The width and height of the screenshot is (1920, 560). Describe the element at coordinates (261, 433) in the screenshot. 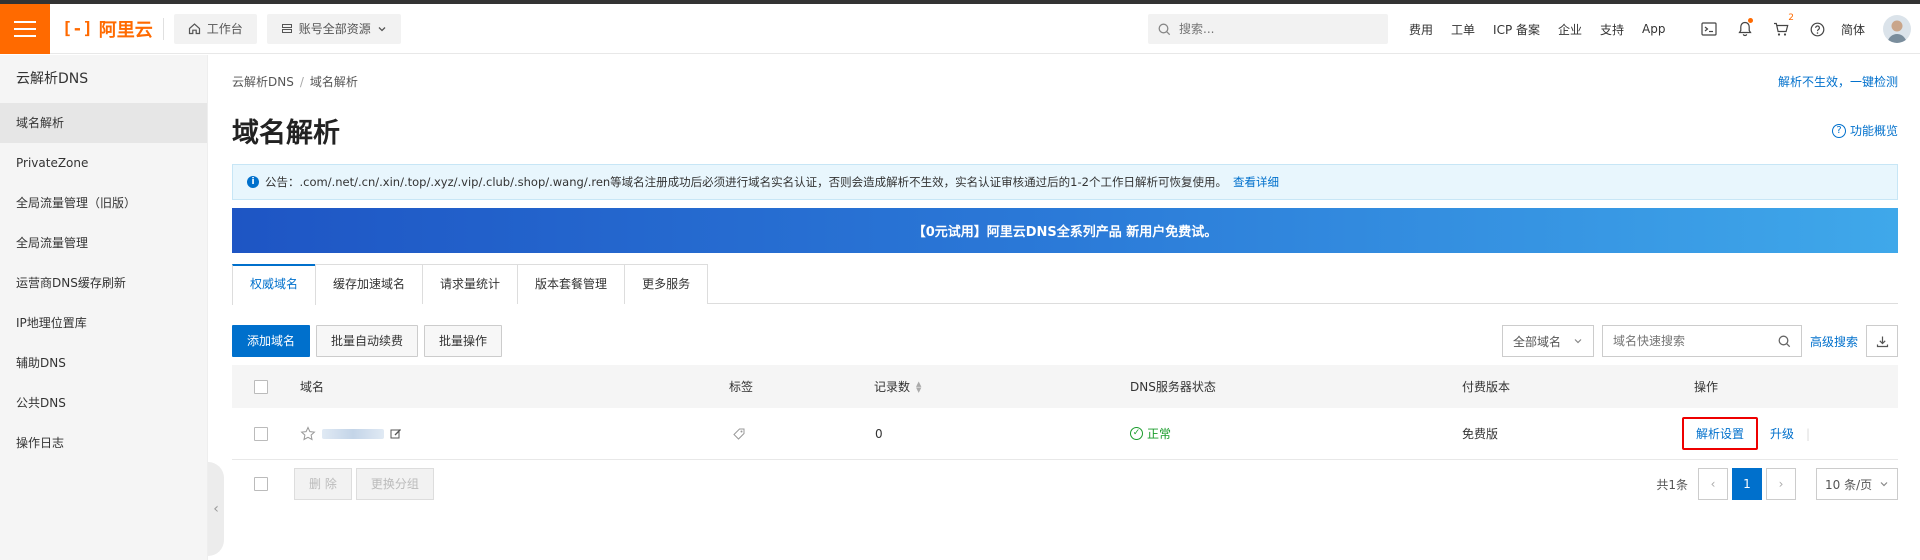

I see `row-checkbox` at that location.